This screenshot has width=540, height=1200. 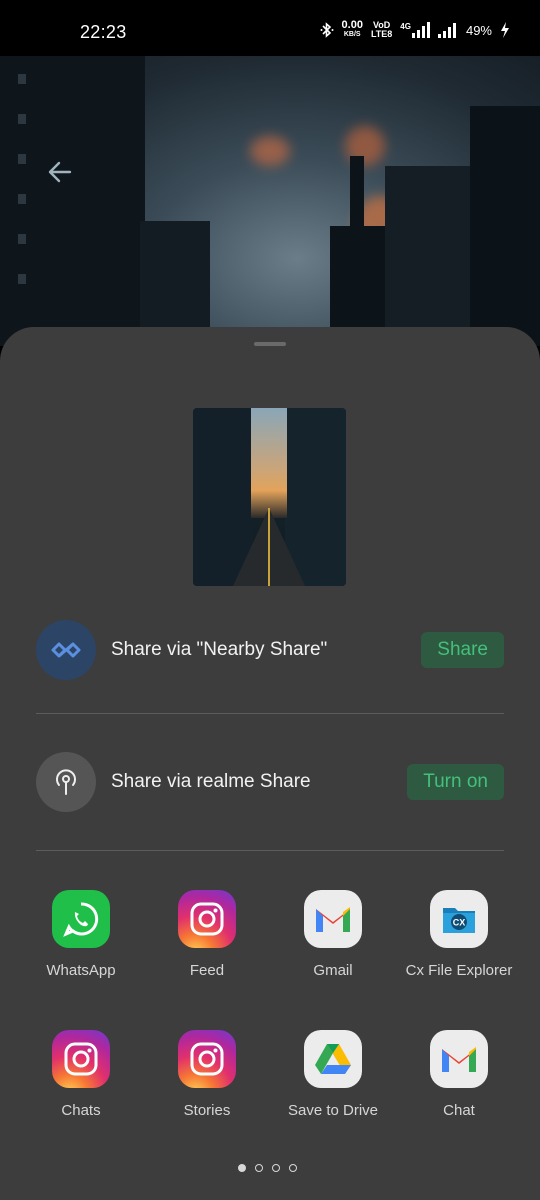 I want to click on nearby-share-label: Share via "Nearby Share", so click(x=219, y=649).